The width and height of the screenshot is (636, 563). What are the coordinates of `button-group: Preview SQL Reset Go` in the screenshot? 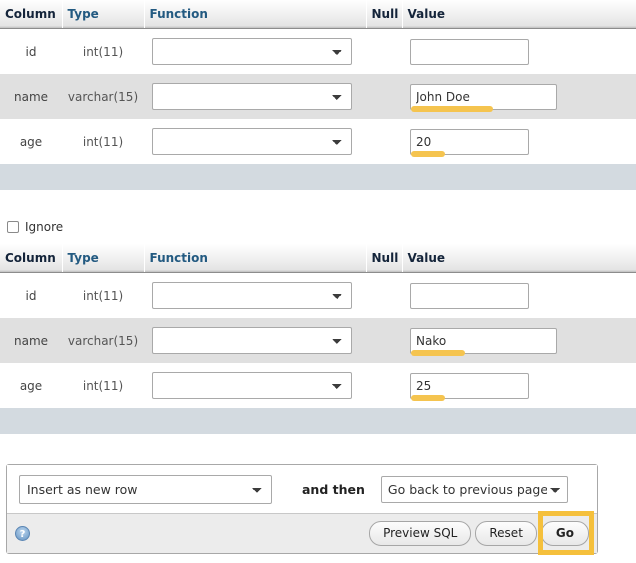 It's located at (481, 532).